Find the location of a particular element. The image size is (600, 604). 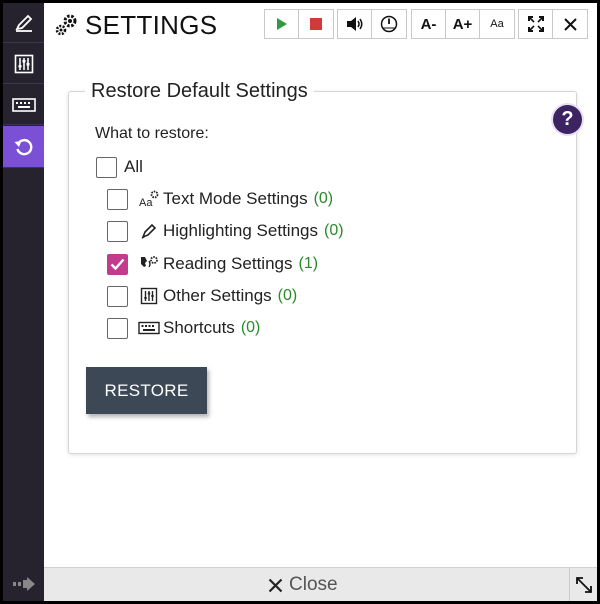

close-label: Close is located at coordinates (313, 584).